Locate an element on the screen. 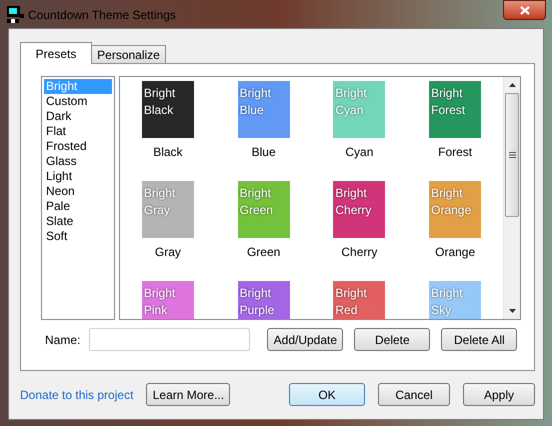 The height and width of the screenshot is (426, 552). list-item: Glass is located at coordinates (78, 161).